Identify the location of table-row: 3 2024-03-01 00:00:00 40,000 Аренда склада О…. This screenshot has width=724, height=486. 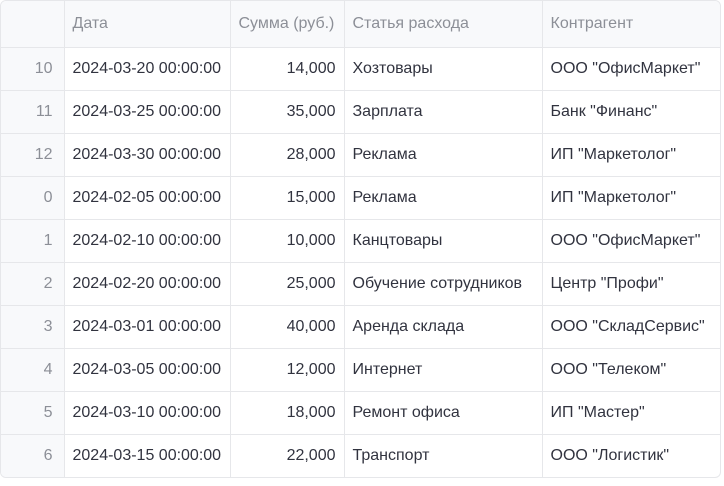
(360, 327).